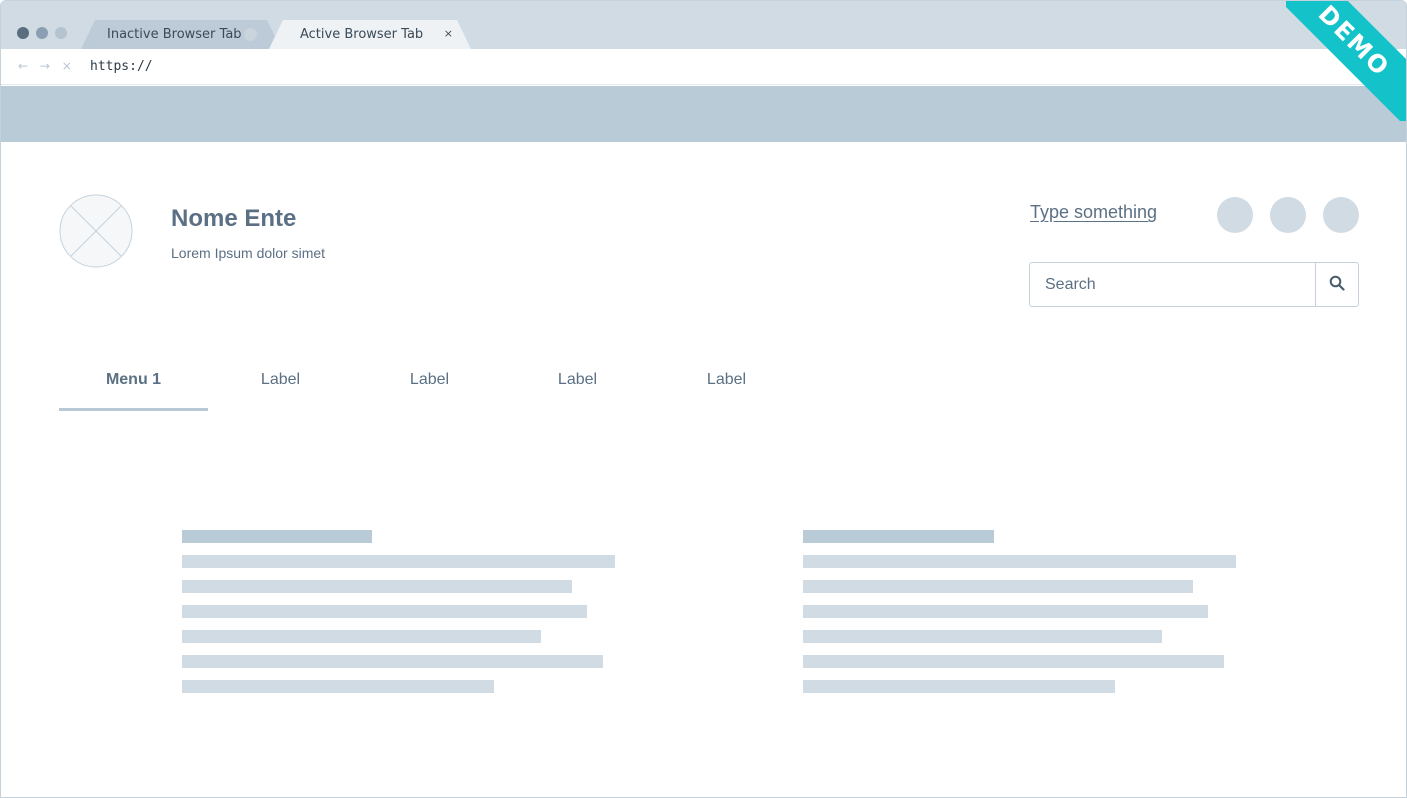 Image resolution: width=1407 pixels, height=798 pixels. I want to click on search-button, so click(1336, 284).